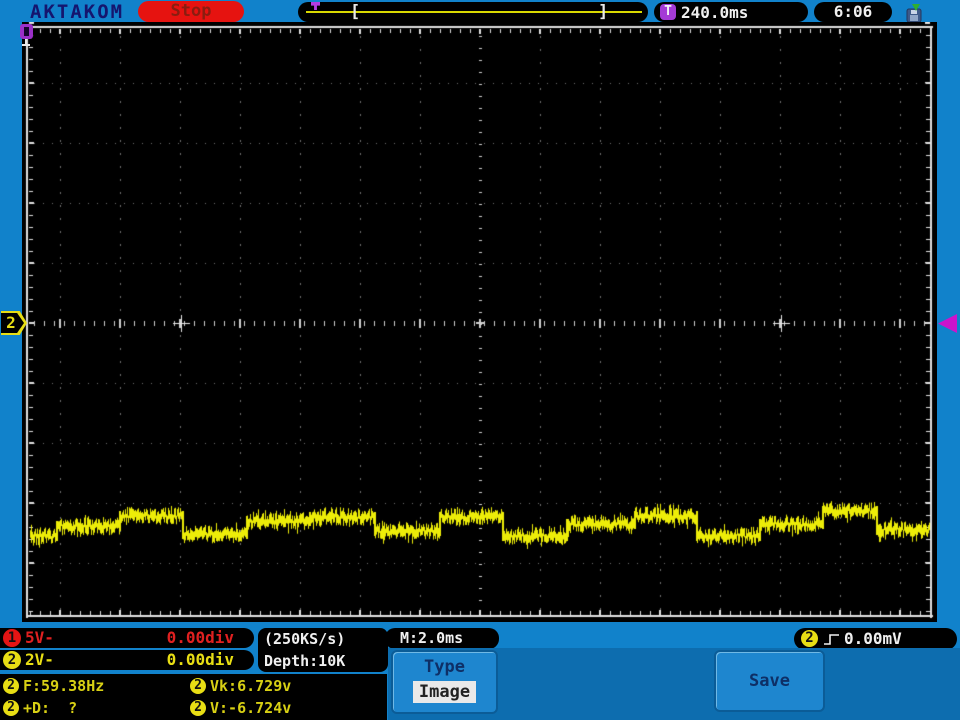  What do you see at coordinates (127, 638) in the screenshot?
I see `ch1-status-pill: 1 5V- 0.00div` at bounding box center [127, 638].